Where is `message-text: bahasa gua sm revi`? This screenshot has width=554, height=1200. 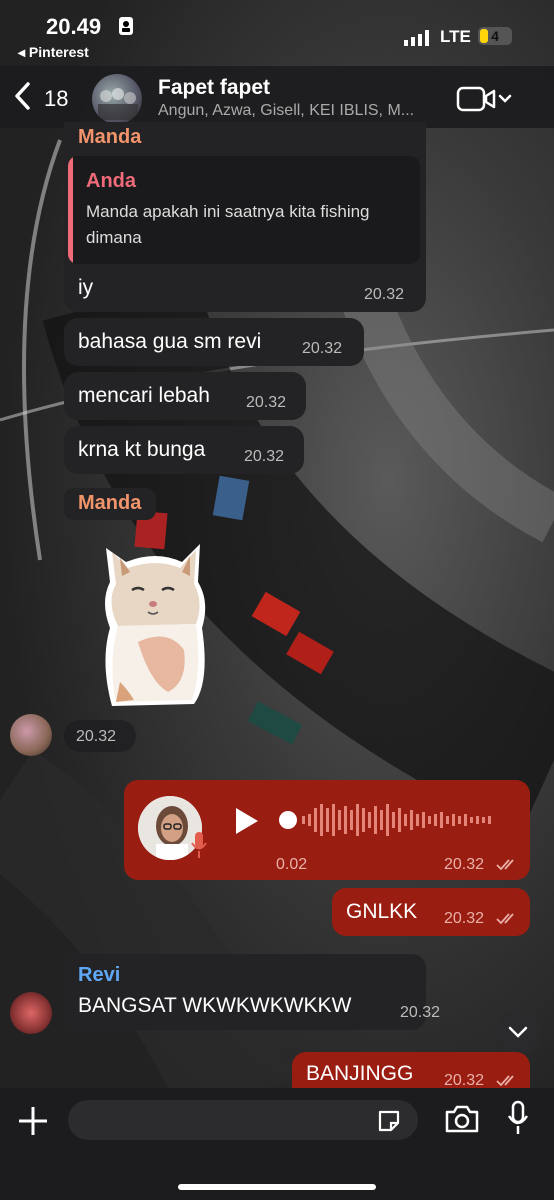
message-text: bahasa gua sm revi is located at coordinates (170, 341).